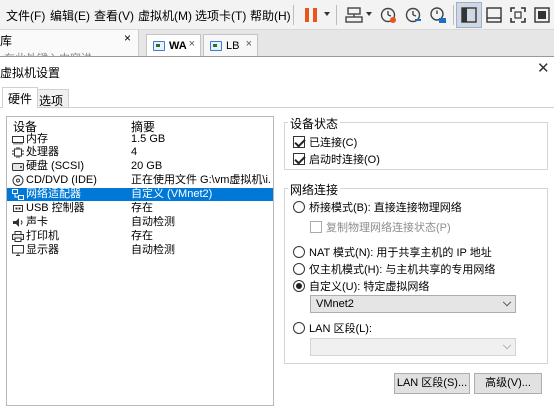  I want to click on device-row-usb-controller: USB 控制器 存在, so click(140, 208).